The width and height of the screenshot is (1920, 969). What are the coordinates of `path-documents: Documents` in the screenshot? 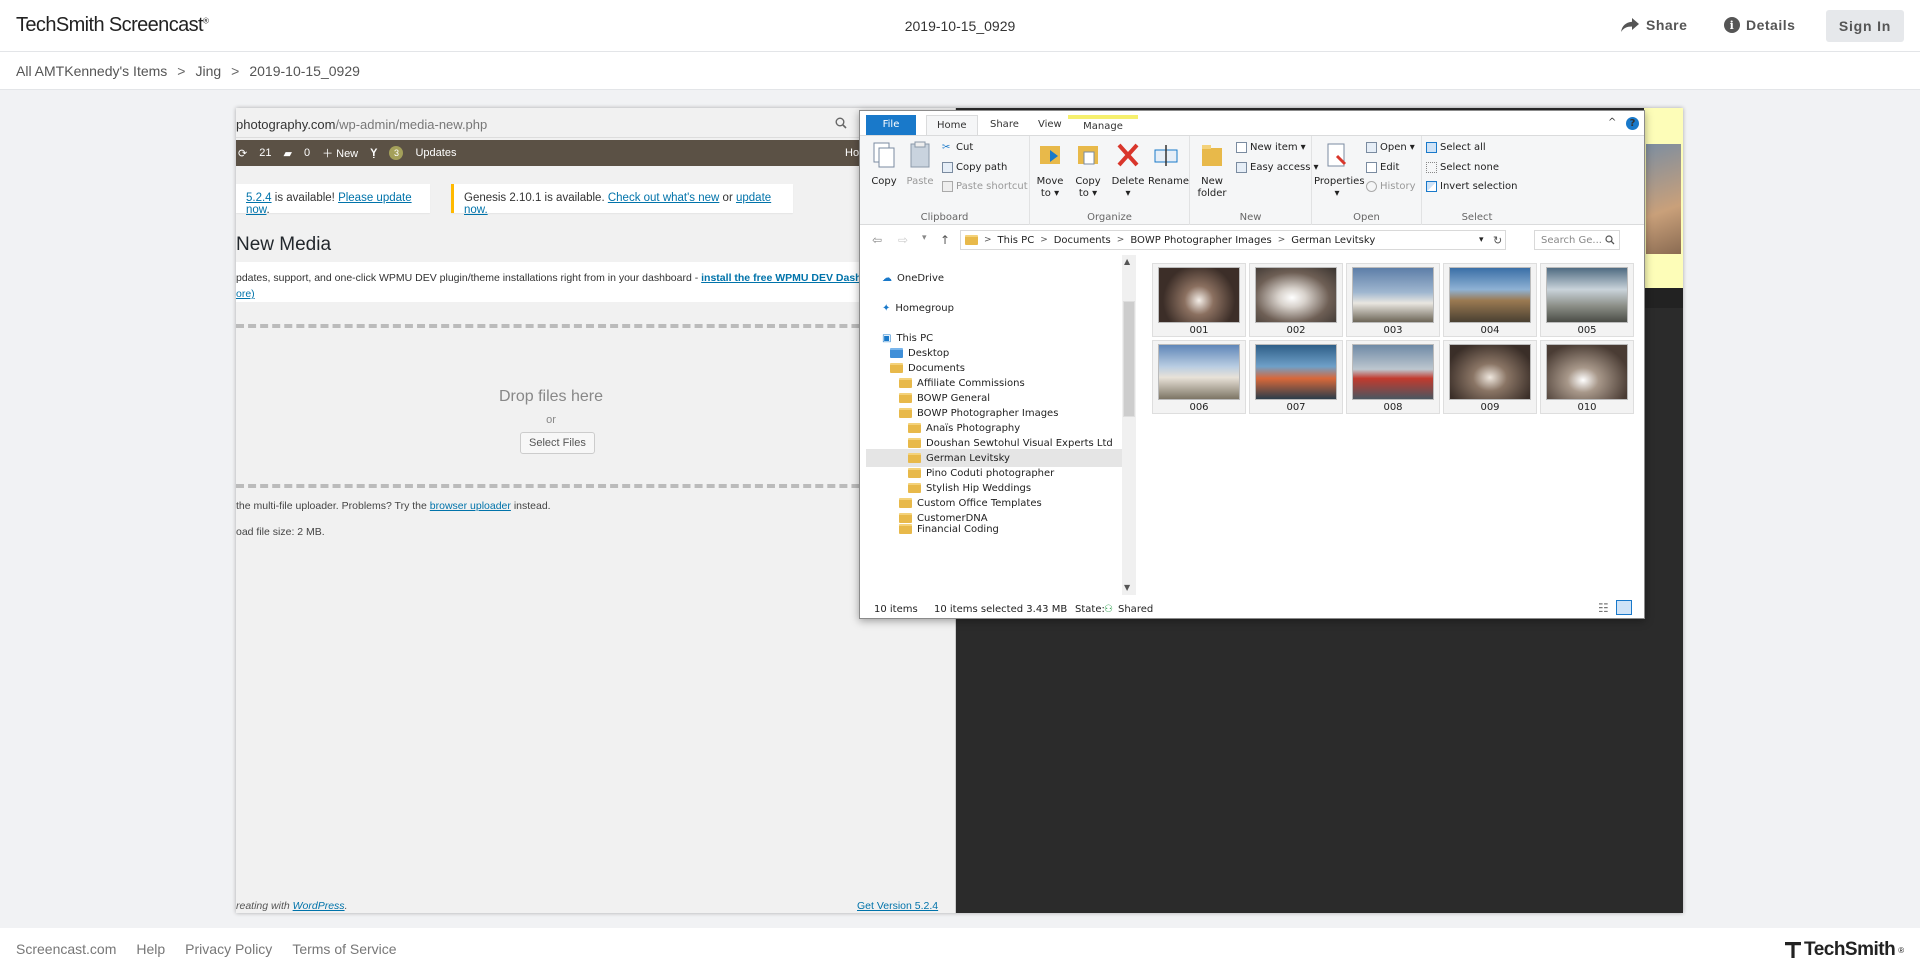 It's located at (1082, 240).